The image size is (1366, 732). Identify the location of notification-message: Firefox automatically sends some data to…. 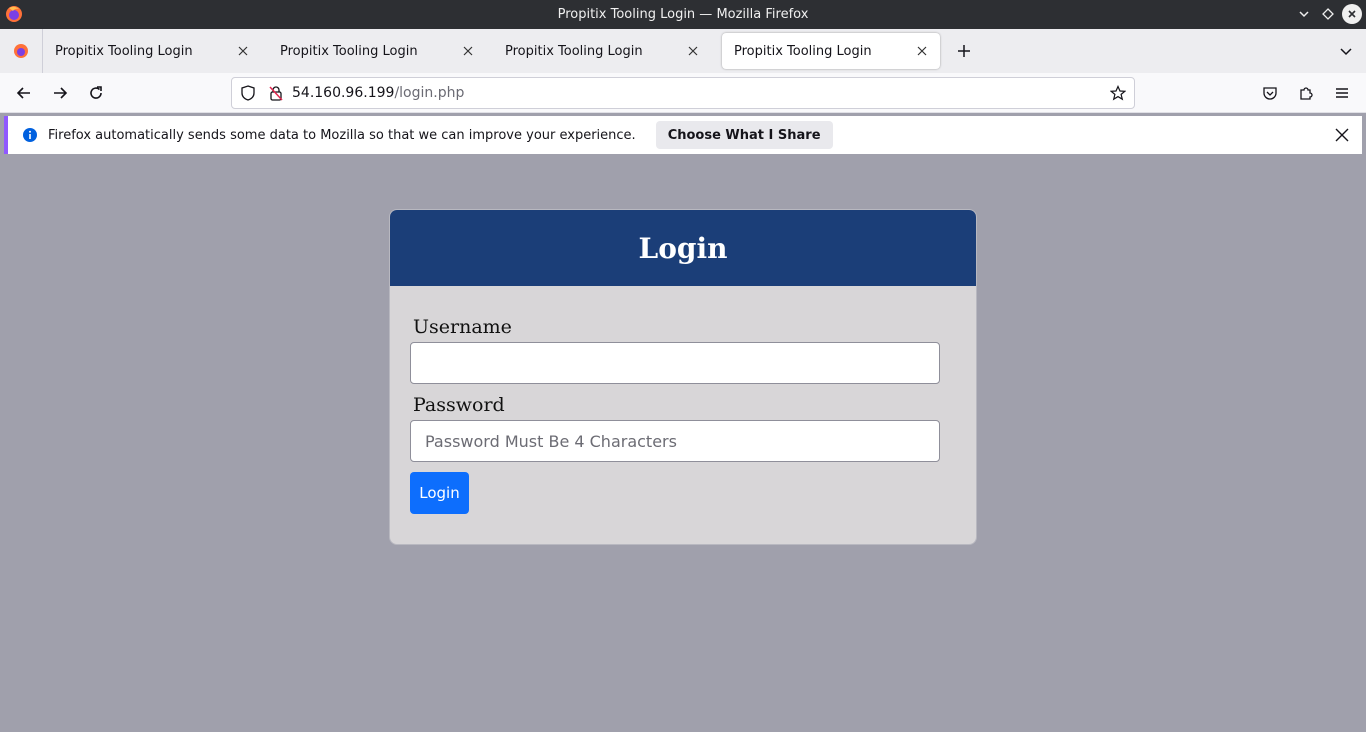
(342, 135).